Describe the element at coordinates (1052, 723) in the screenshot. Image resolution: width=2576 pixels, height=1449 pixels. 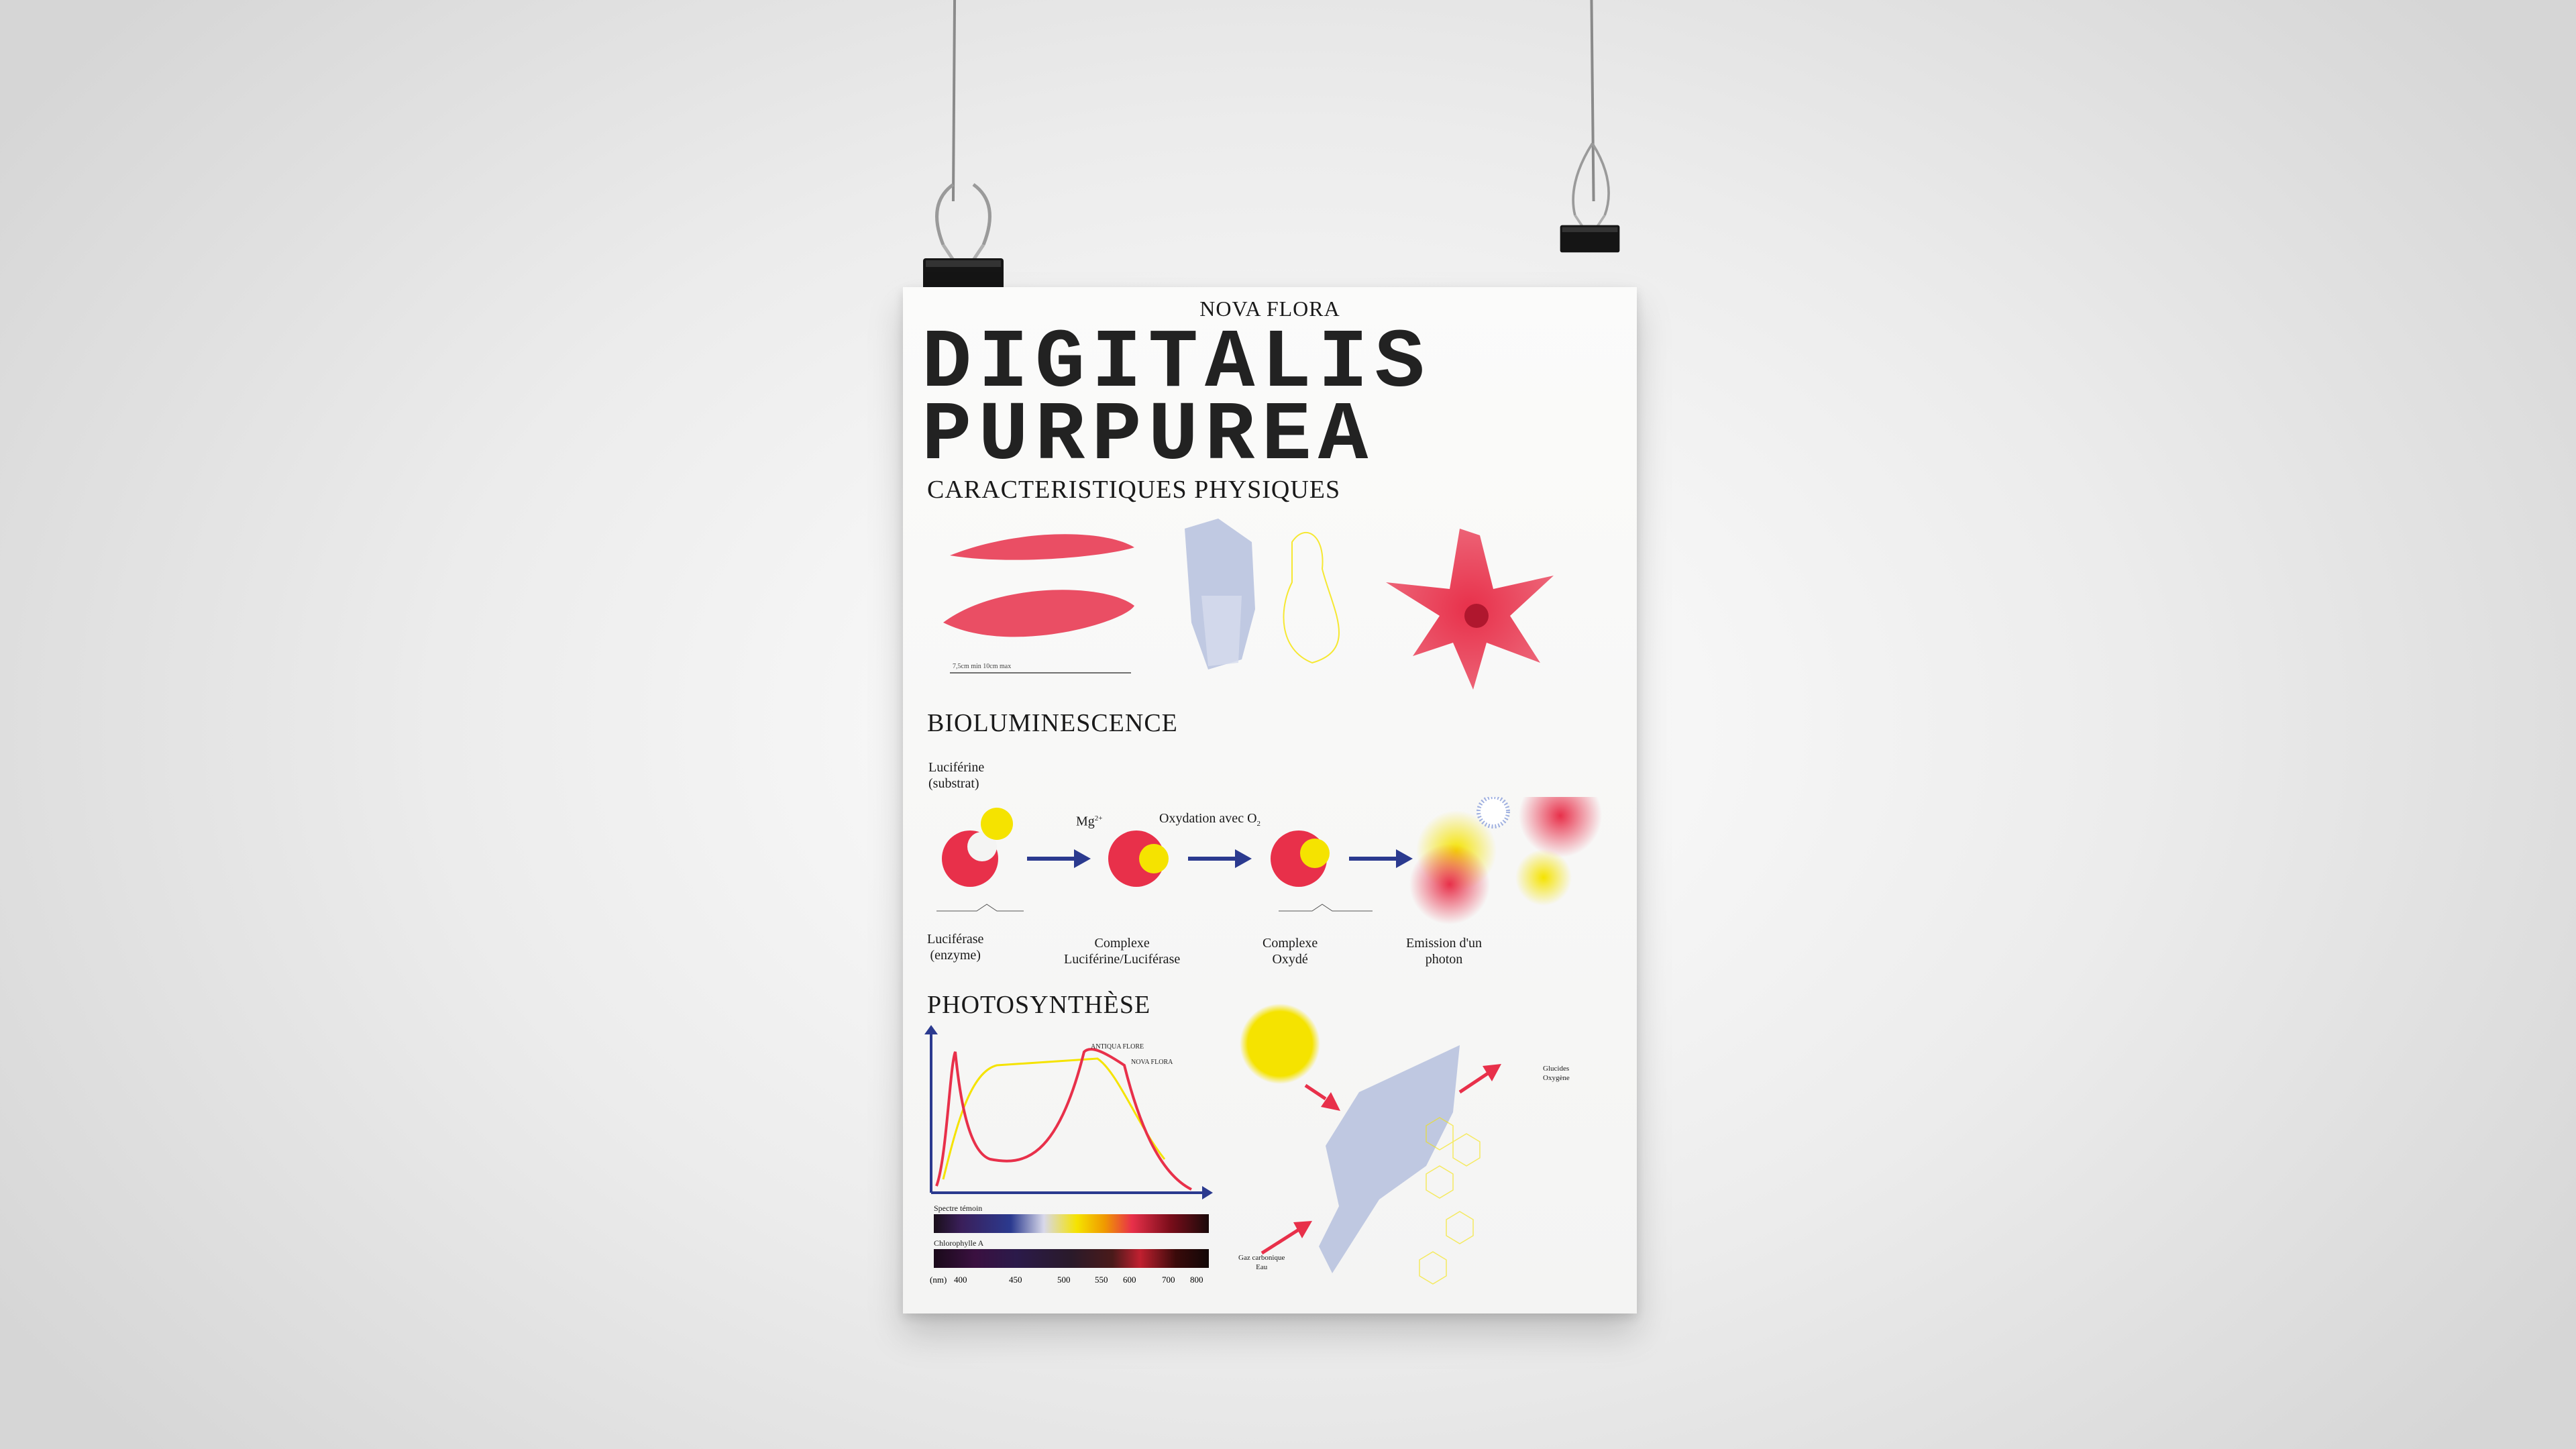
I see `section-title-biolum: BIOLUMINESCENCE` at that location.